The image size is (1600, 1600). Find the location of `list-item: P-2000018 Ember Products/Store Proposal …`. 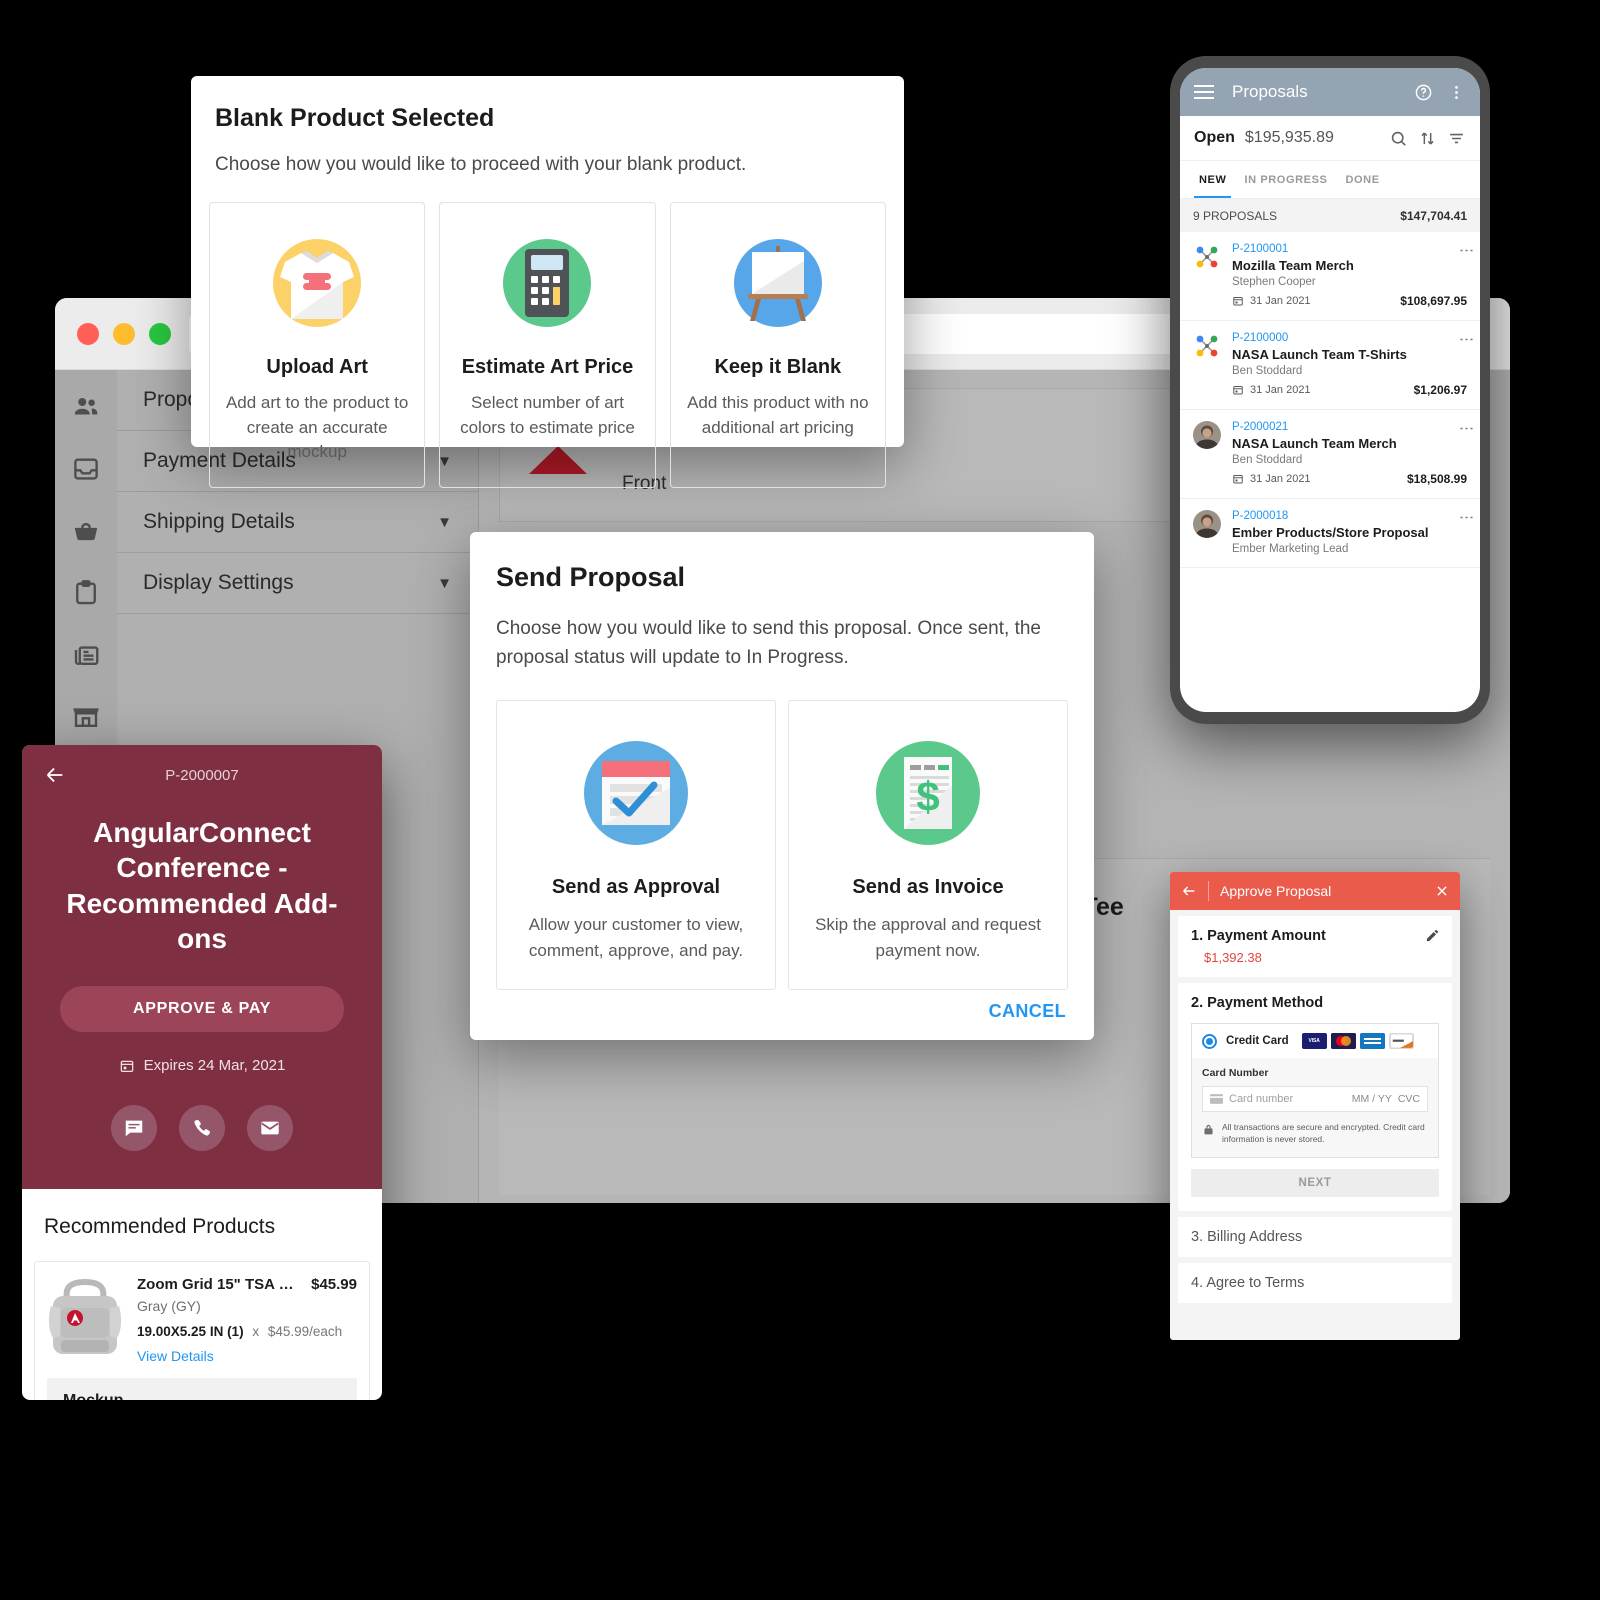

list-item: P-2000018 Ember Products/Store Proposal … is located at coordinates (1330, 533).